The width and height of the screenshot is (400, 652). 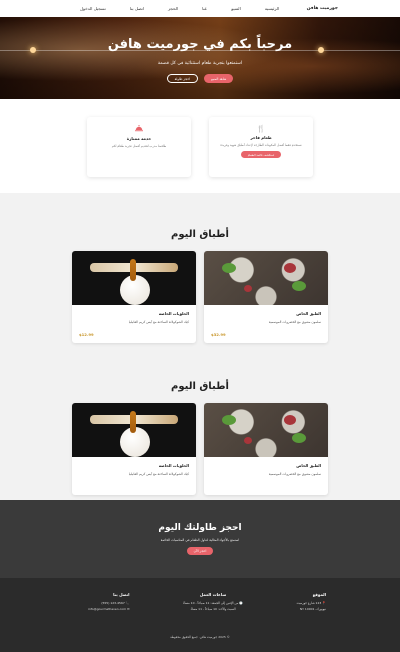 I want to click on footer-location-line: 📍 123 شارع جورميت, so click(x=311, y=603).